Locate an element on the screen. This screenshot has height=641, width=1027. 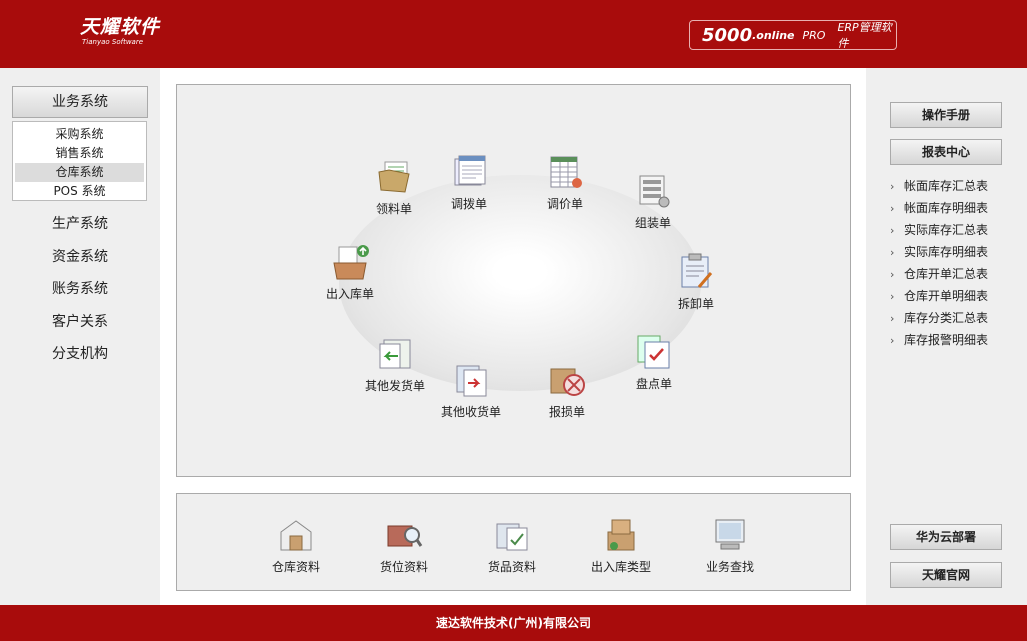
ring-item-label: 调价单 is located at coordinates (564, 204).